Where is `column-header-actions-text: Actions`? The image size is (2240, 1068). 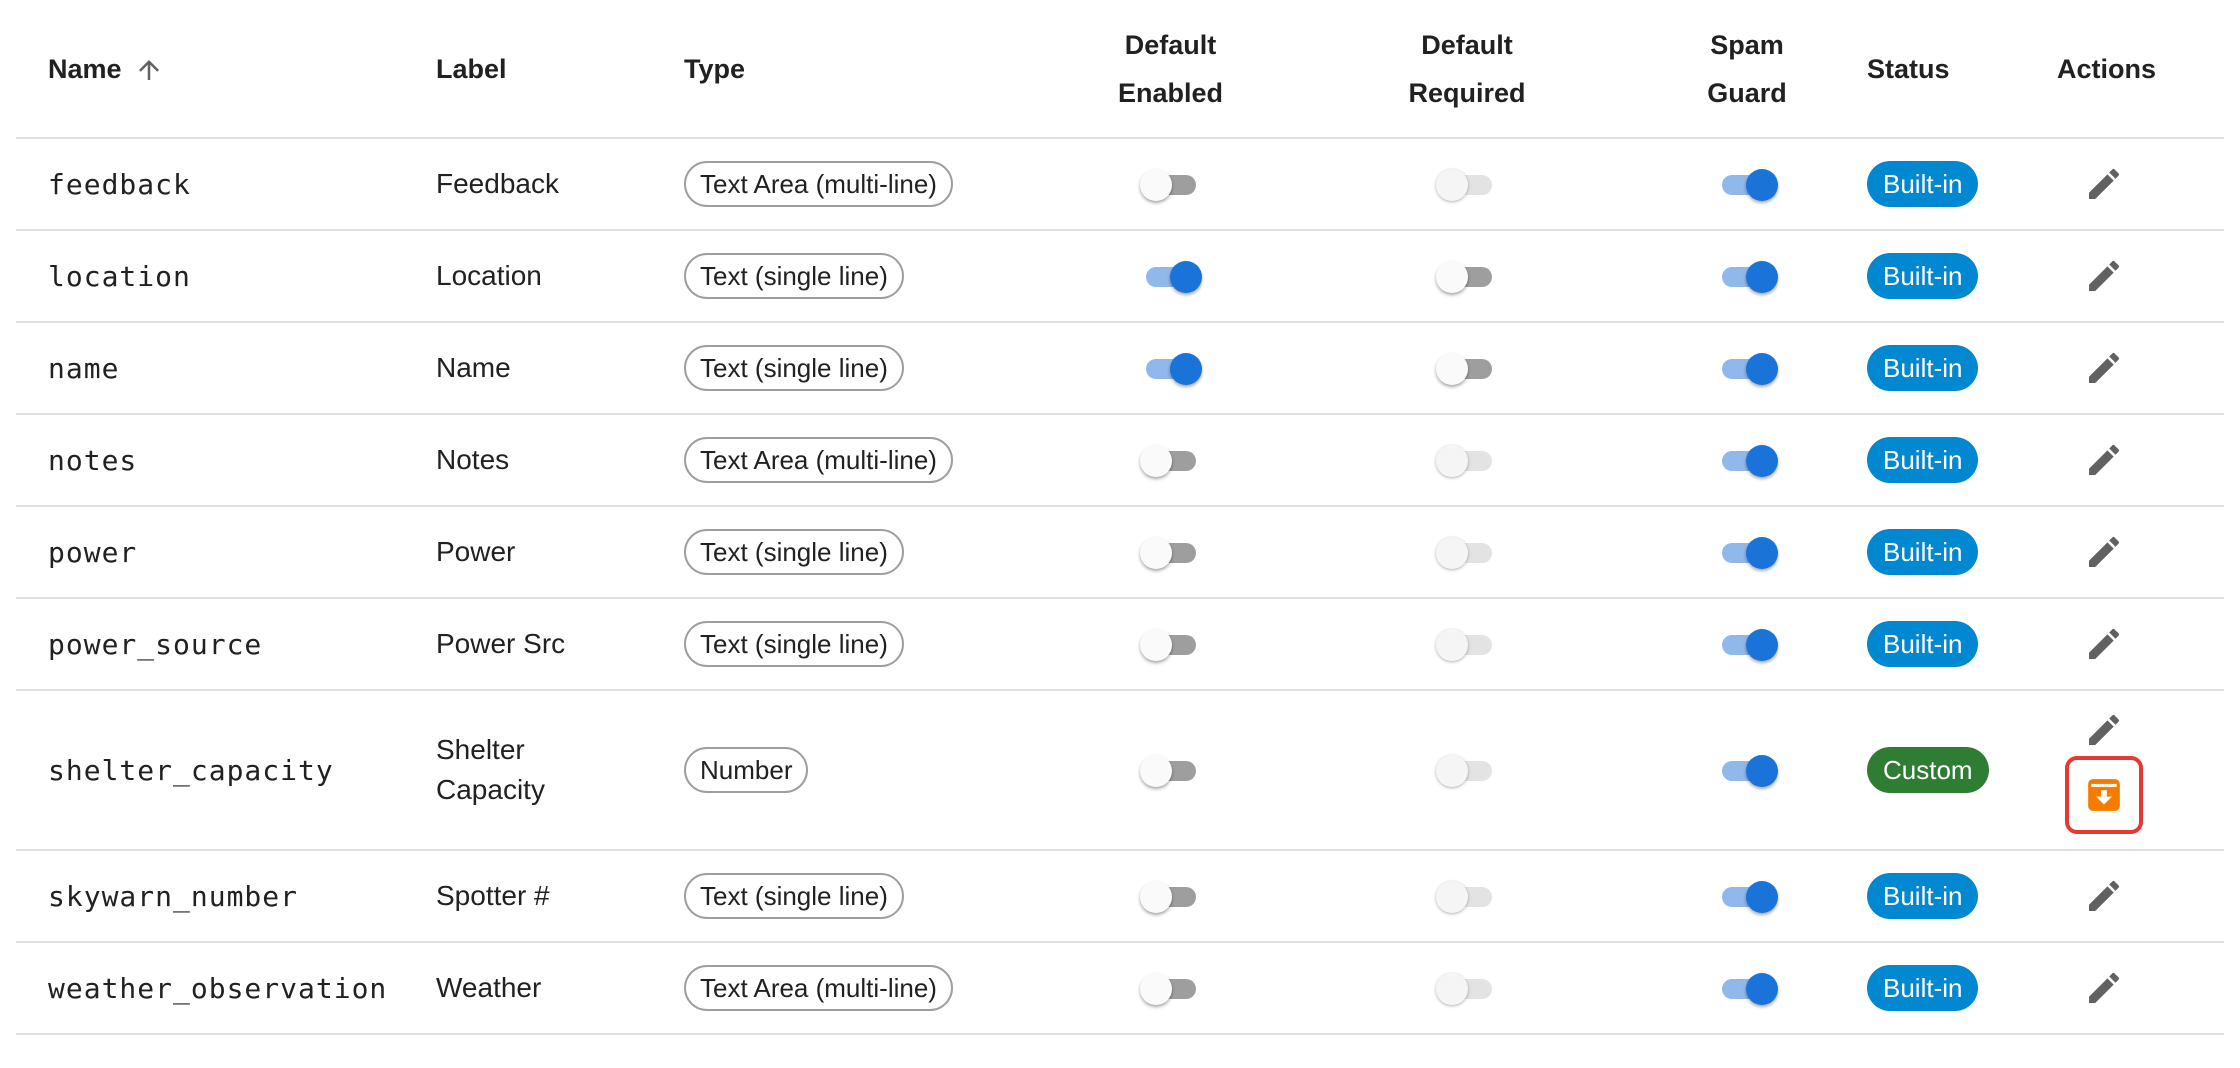
column-header-actions-text: Actions is located at coordinates (2107, 68).